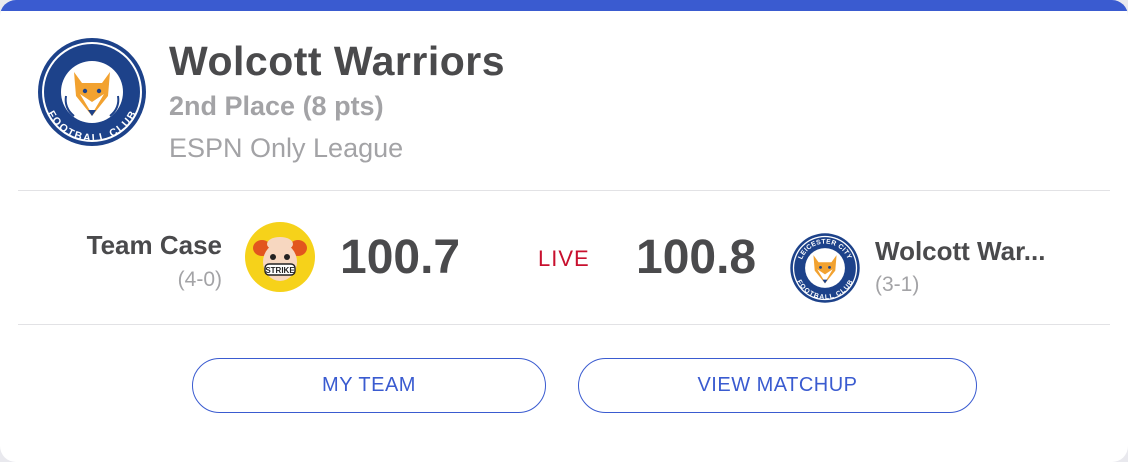  What do you see at coordinates (82, 37) in the screenshot?
I see `crest-text-top: LEICESTER CITY` at bounding box center [82, 37].